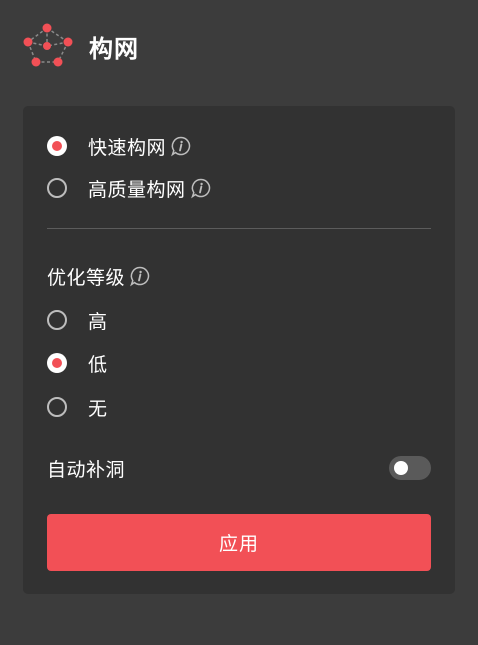 The image size is (478, 645). I want to click on section-title-label: 优化等级, so click(86, 277).